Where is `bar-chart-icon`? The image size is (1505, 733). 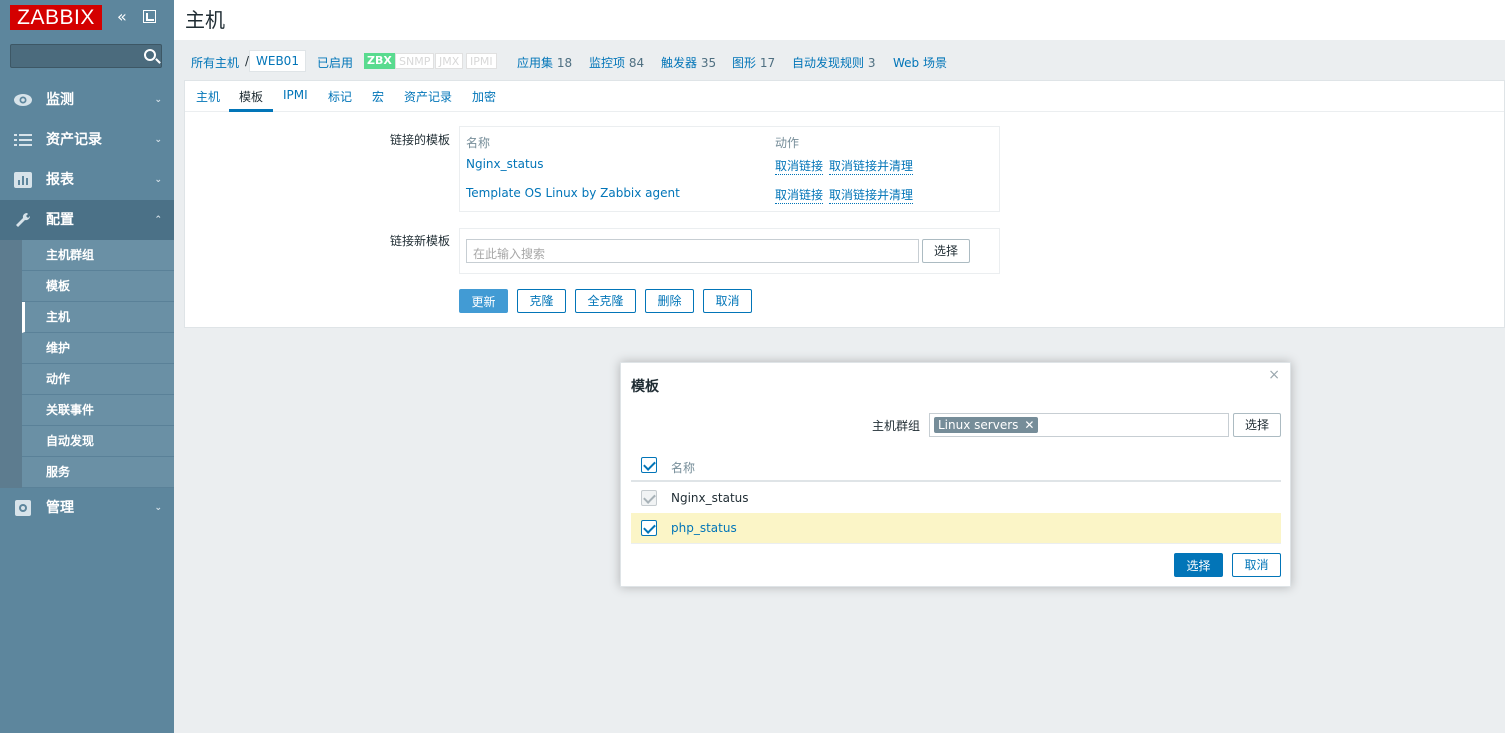 bar-chart-icon is located at coordinates (23, 180).